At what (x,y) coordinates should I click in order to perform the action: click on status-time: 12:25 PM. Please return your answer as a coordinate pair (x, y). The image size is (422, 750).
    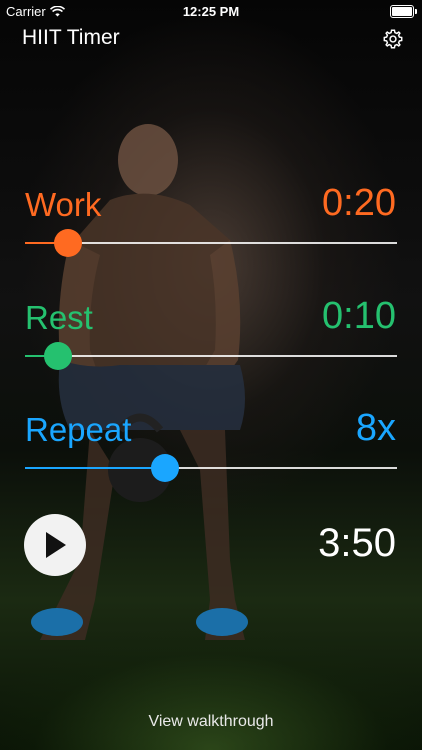
    Looking at the image, I should click on (211, 11).